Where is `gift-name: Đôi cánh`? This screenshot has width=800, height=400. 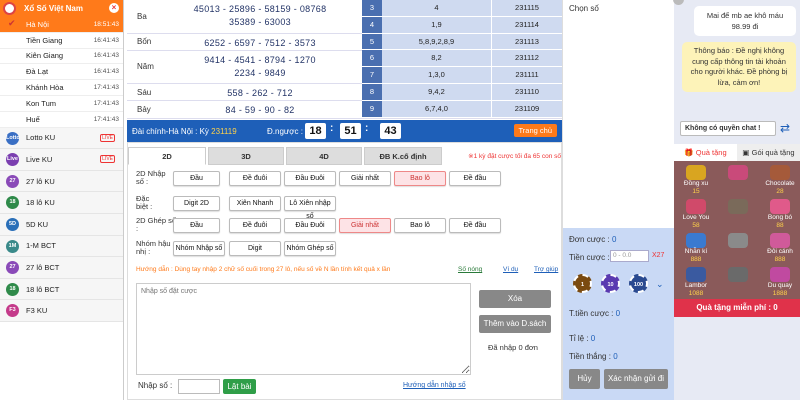 gift-name: Đôi cánh is located at coordinates (780, 251).